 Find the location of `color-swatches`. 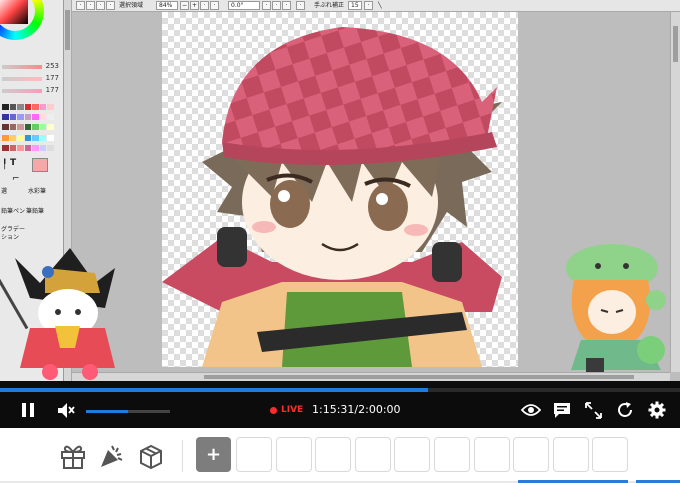

color-swatches is located at coordinates (28, 129).